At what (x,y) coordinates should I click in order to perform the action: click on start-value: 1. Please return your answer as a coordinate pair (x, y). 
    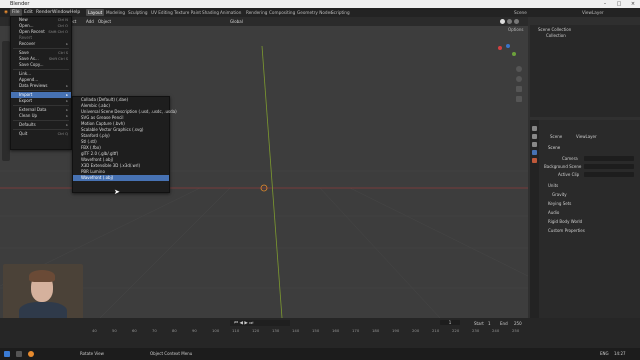
    Looking at the image, I should click on (489, 323).